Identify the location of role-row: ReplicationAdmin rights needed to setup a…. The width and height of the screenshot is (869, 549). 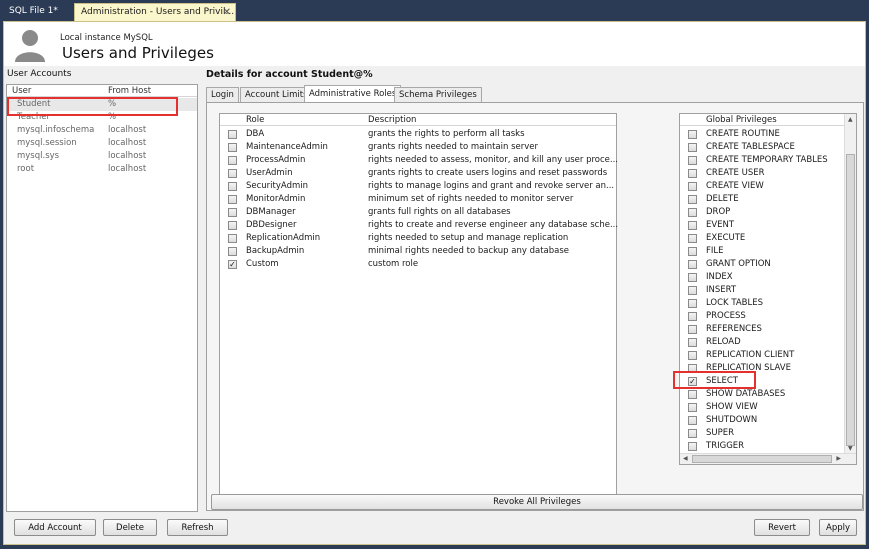
(418, 238).